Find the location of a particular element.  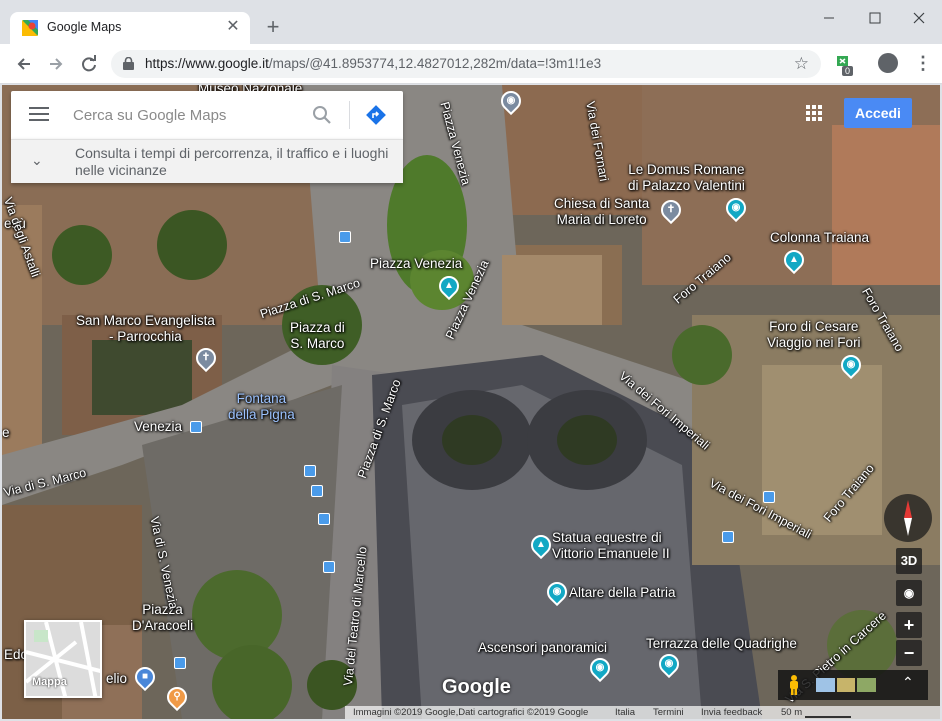

minimize-icon is located at coordinates (829, 18).